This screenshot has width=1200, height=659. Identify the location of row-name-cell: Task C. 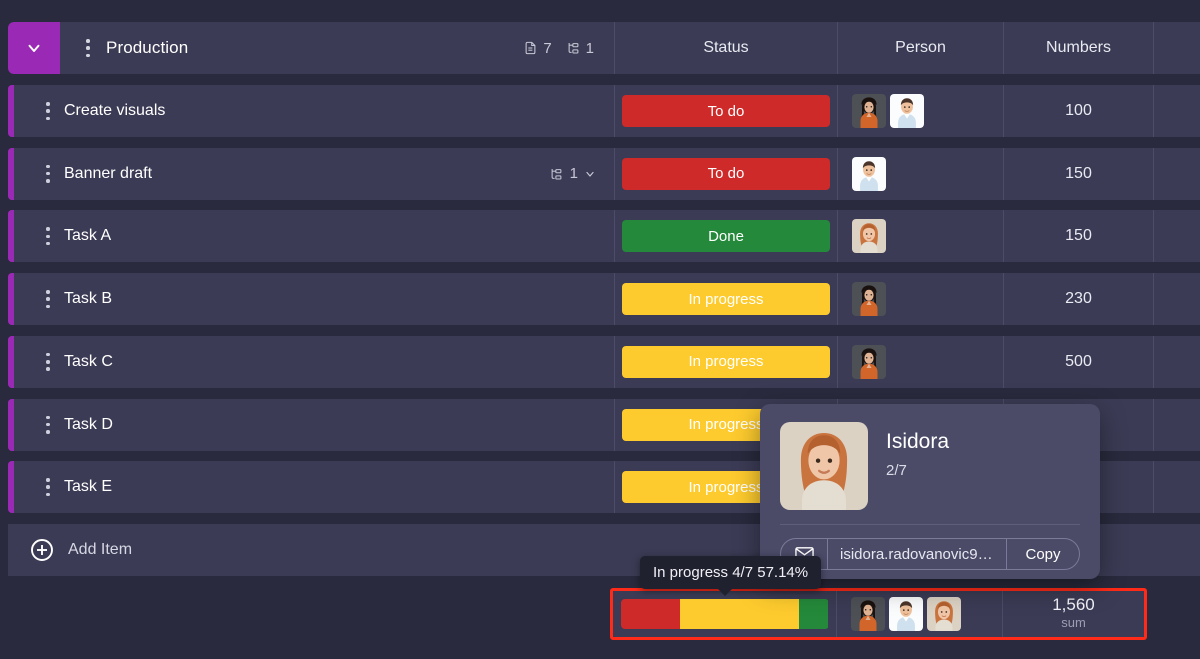
(314, 362).